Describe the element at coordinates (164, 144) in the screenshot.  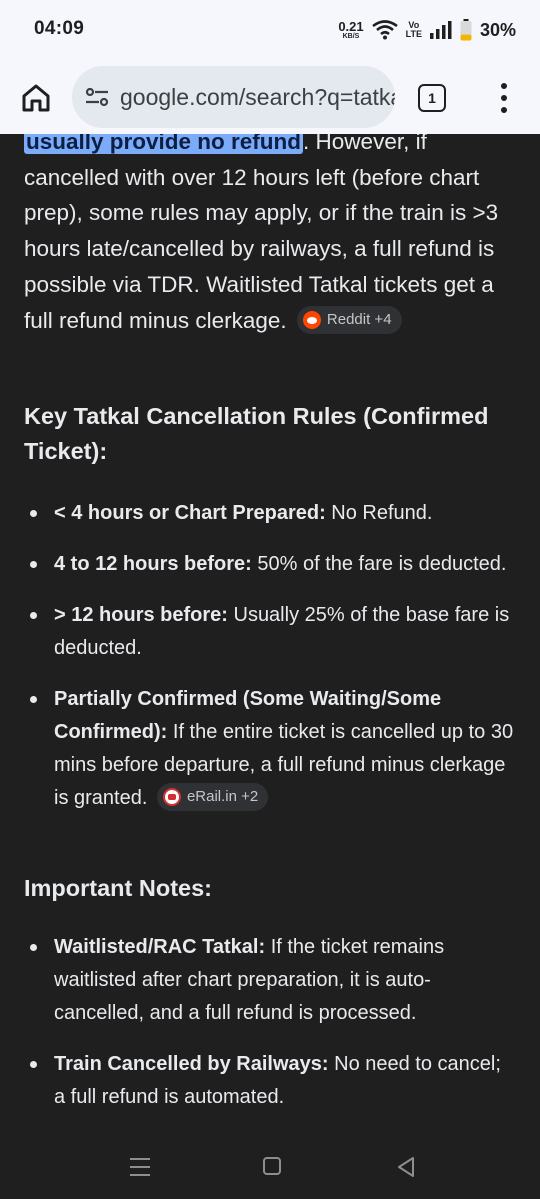
I see `highlighted-text: usually provide no refund` at that location.